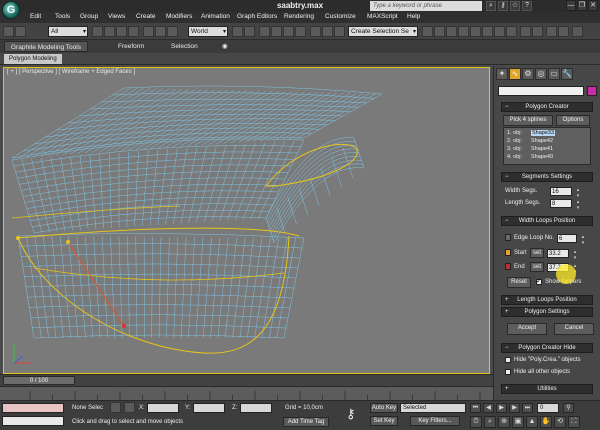  I want to click on menu-help: Help, so click(413, 16).